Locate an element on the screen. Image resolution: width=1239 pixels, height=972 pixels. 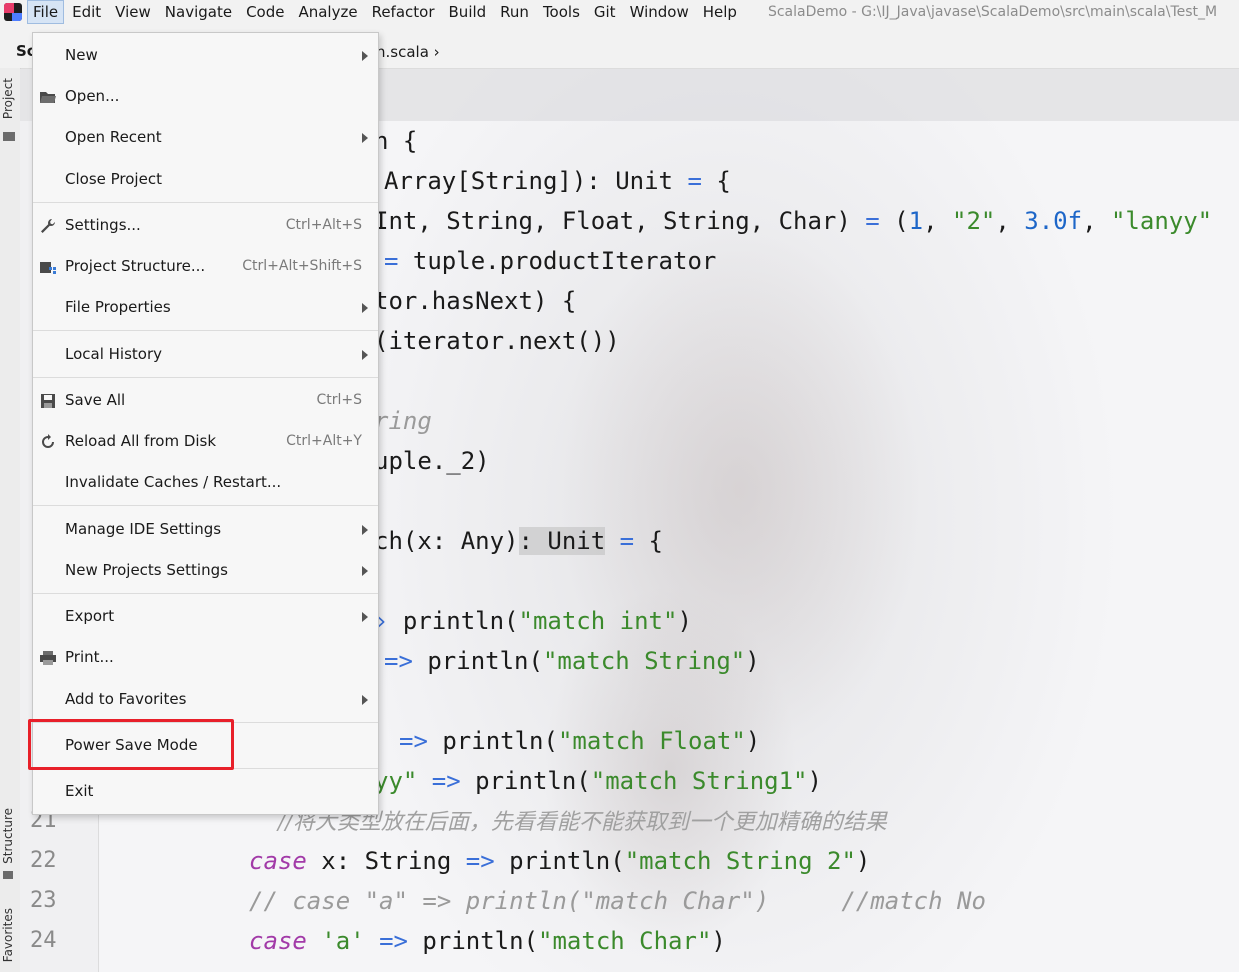
project-structure-icon is located at coordinates (48, 268).